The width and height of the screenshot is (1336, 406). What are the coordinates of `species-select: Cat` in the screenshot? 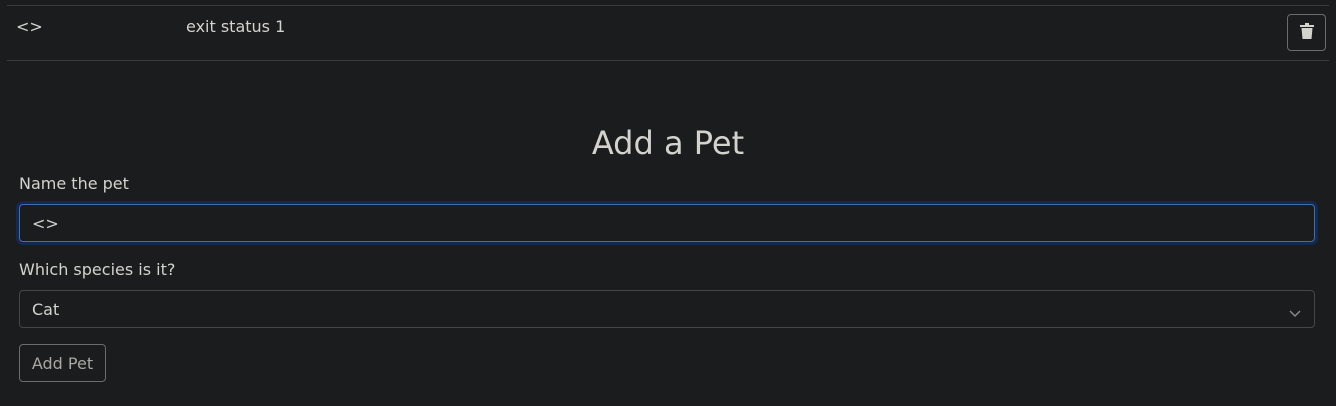 It's located at (667, 309).